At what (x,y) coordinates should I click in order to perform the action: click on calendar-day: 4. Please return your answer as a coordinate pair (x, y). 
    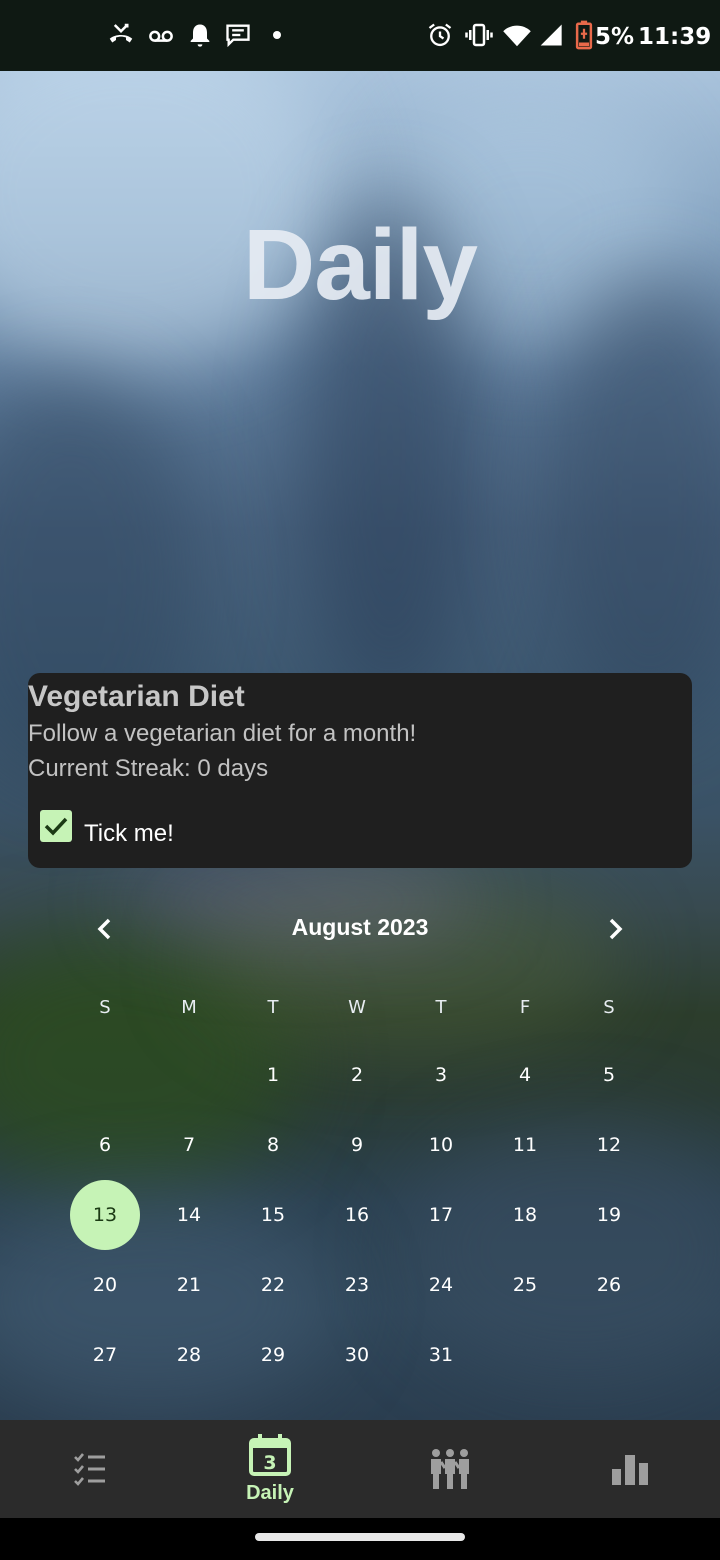
    Looking at the image, I should click on (525, 1075).